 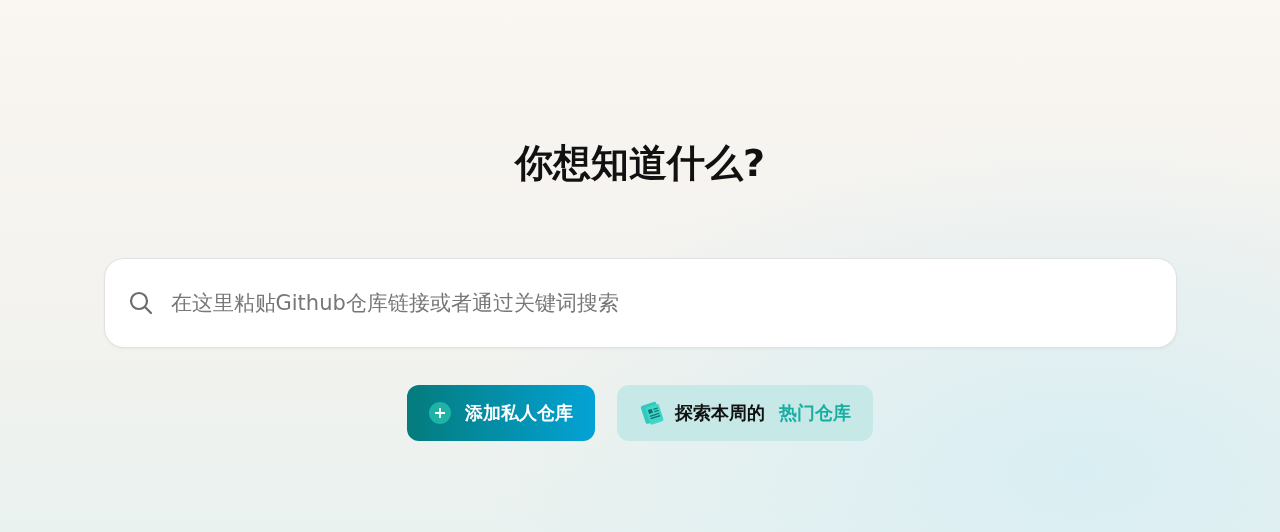 What do you see at coordinates (440, 413) in the screenshot?
I see `plus-icon` at bounding box center [440, 413].